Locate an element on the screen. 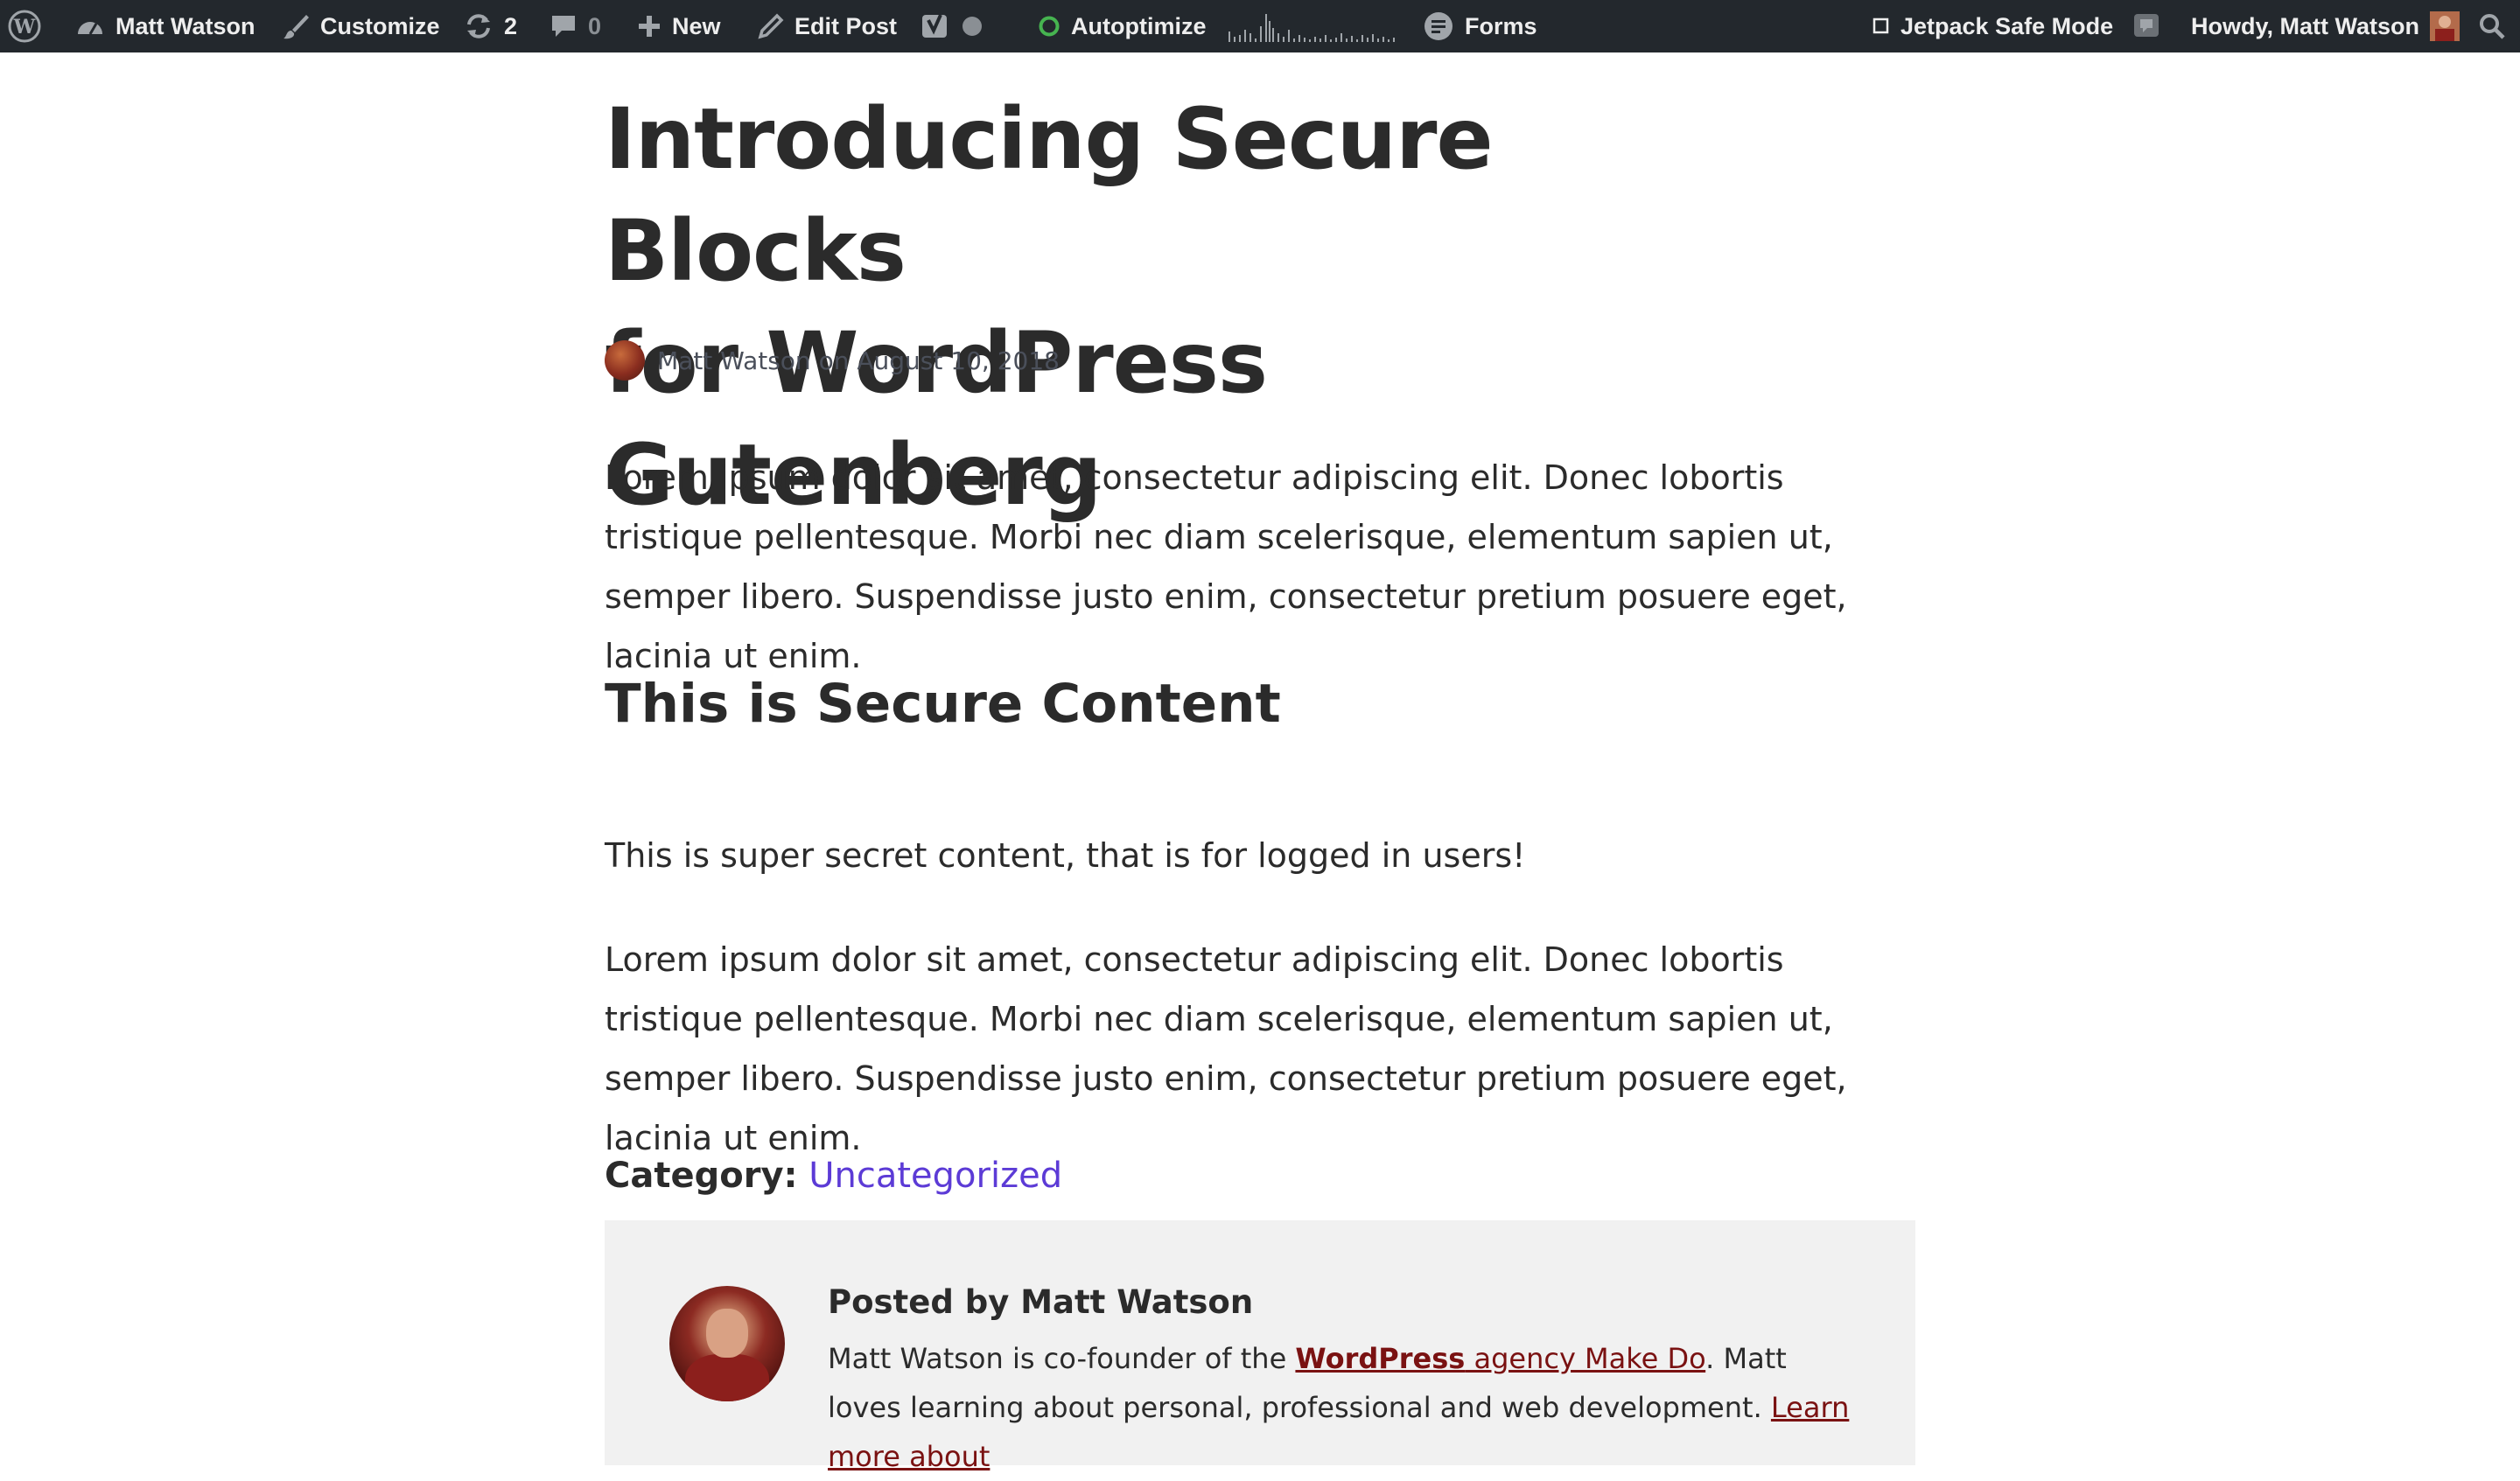  seo-menu is located at coordinates (952, 26).